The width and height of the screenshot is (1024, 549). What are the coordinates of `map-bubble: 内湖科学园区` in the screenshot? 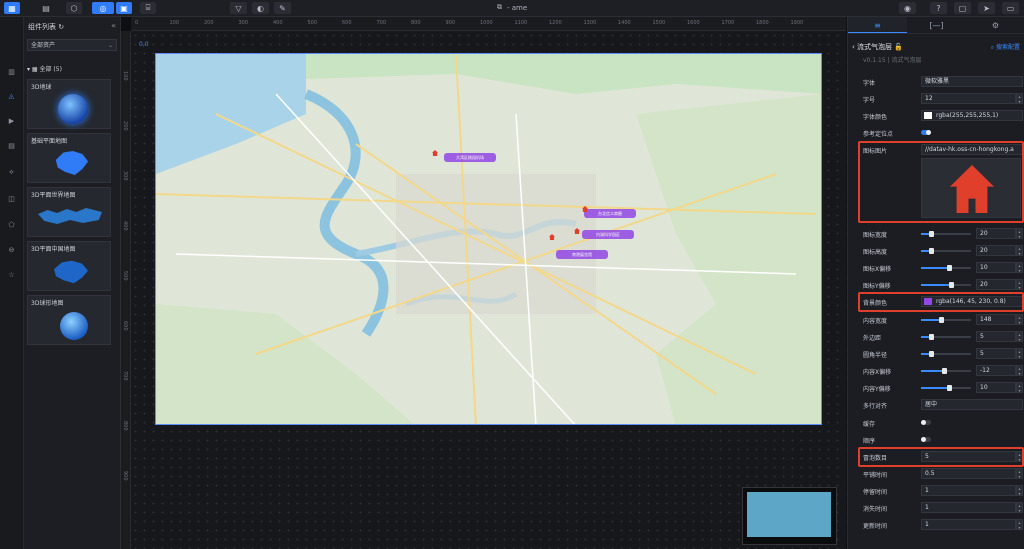 It's located at (608, 234).